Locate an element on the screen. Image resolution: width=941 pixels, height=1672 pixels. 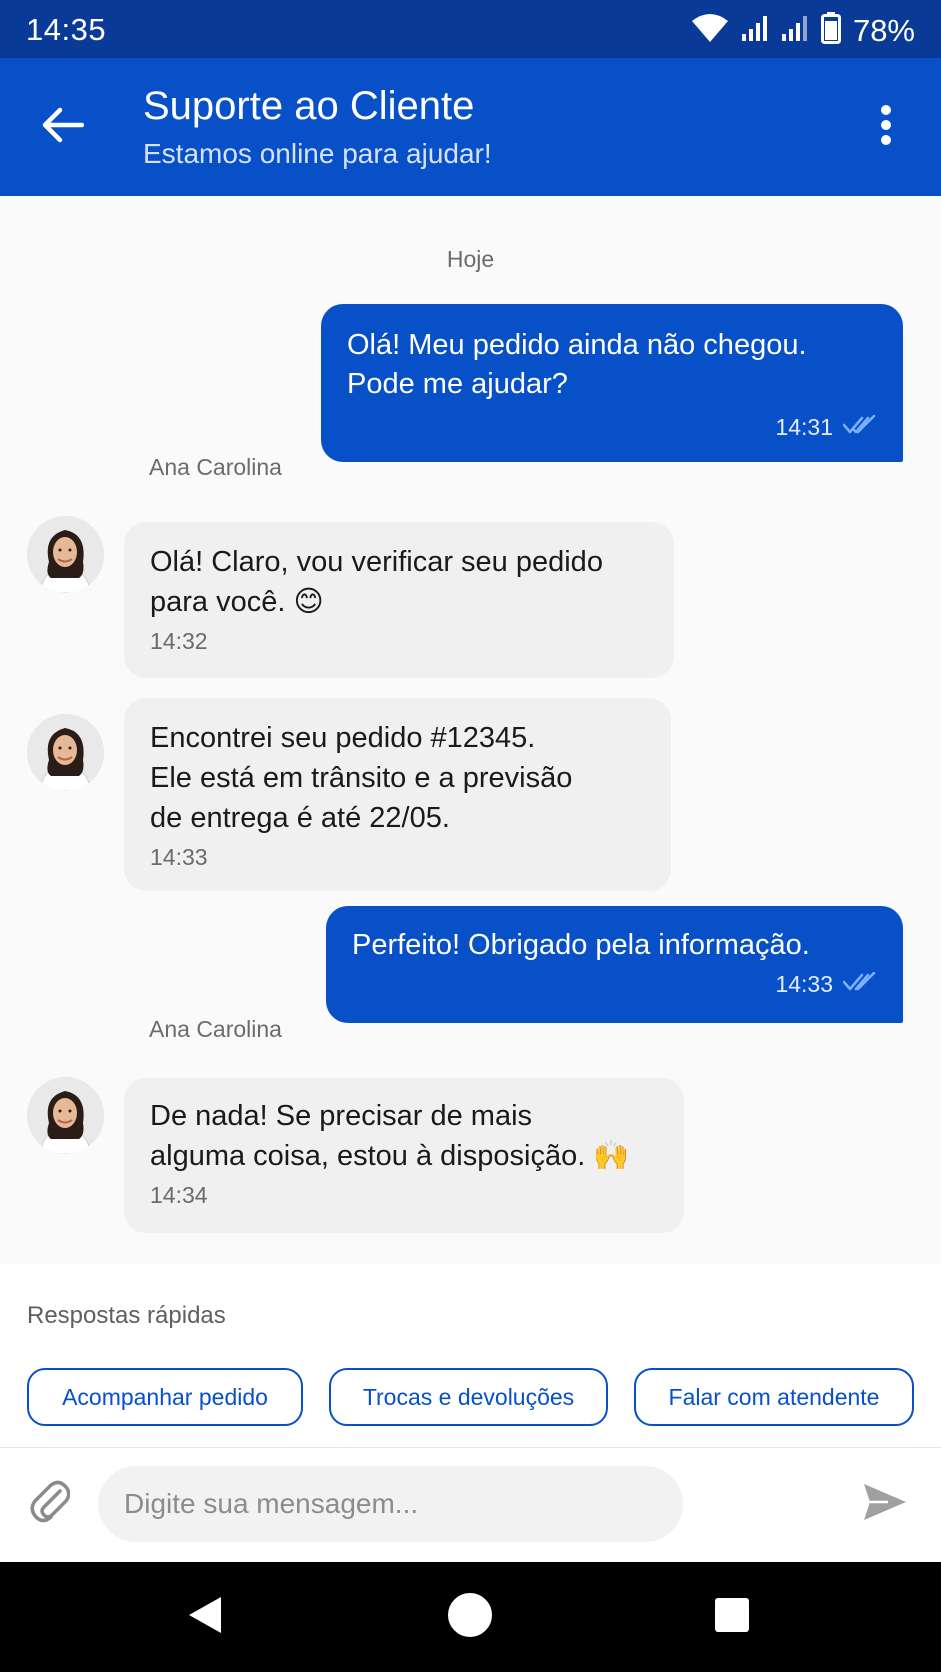
nav-home-button is located at coordinates (470, 1617).